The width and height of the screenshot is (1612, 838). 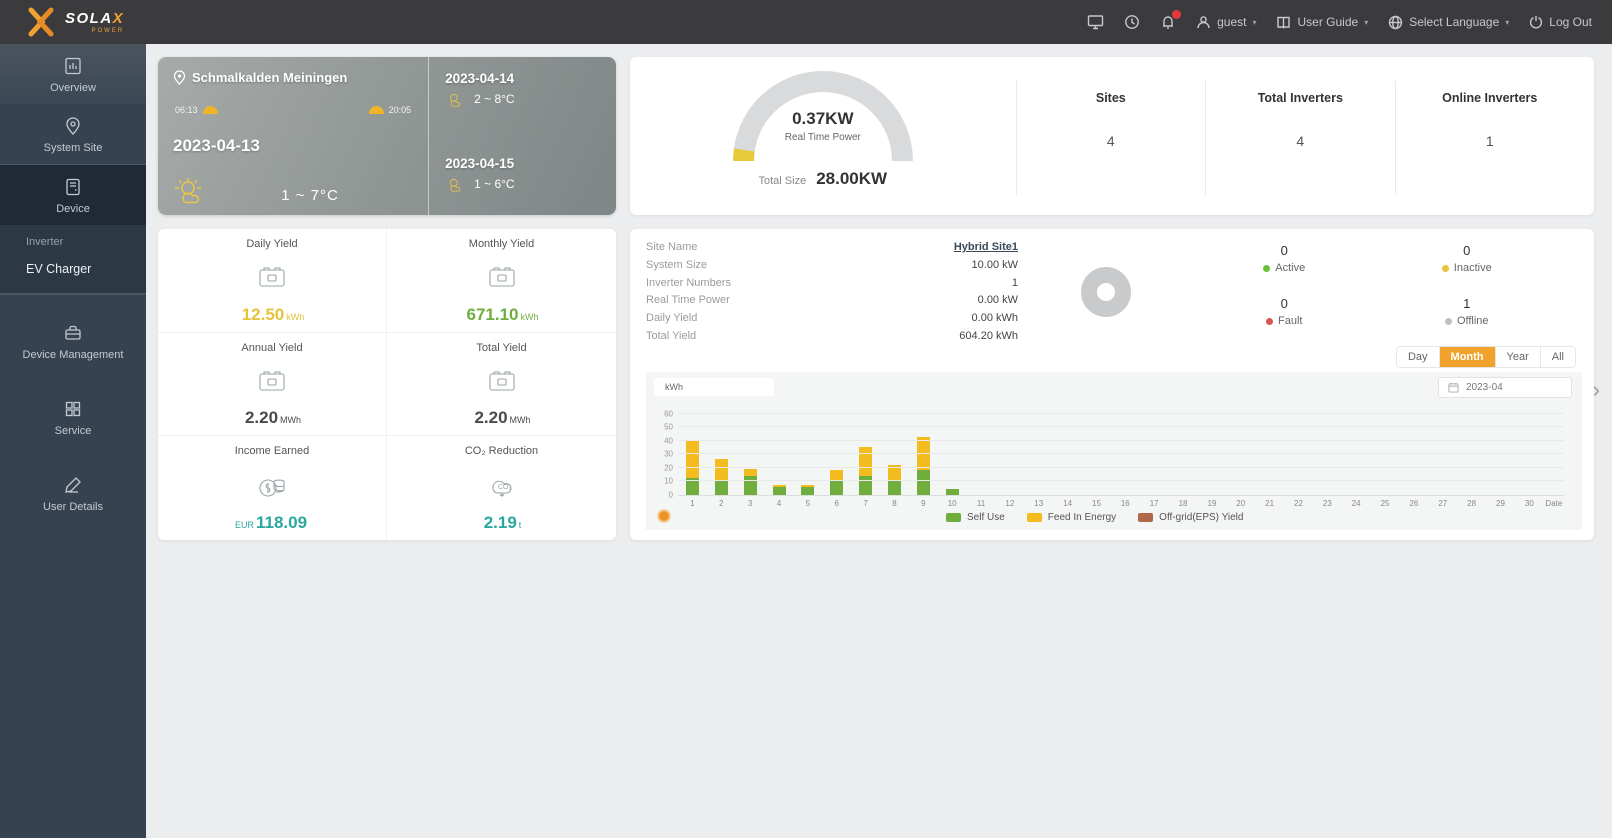 What do you see at coordinates (73, 493) in the screenshot?
I see `sidebar-item-user-details: User Details` at bounding box center [73, 493].